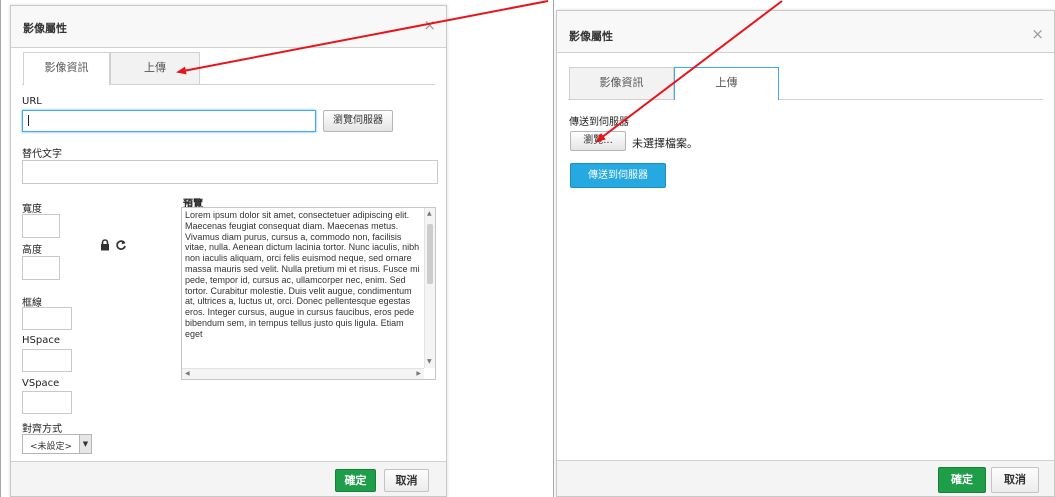  I want to click on align-label: 對齊方式, so click(42, 429).